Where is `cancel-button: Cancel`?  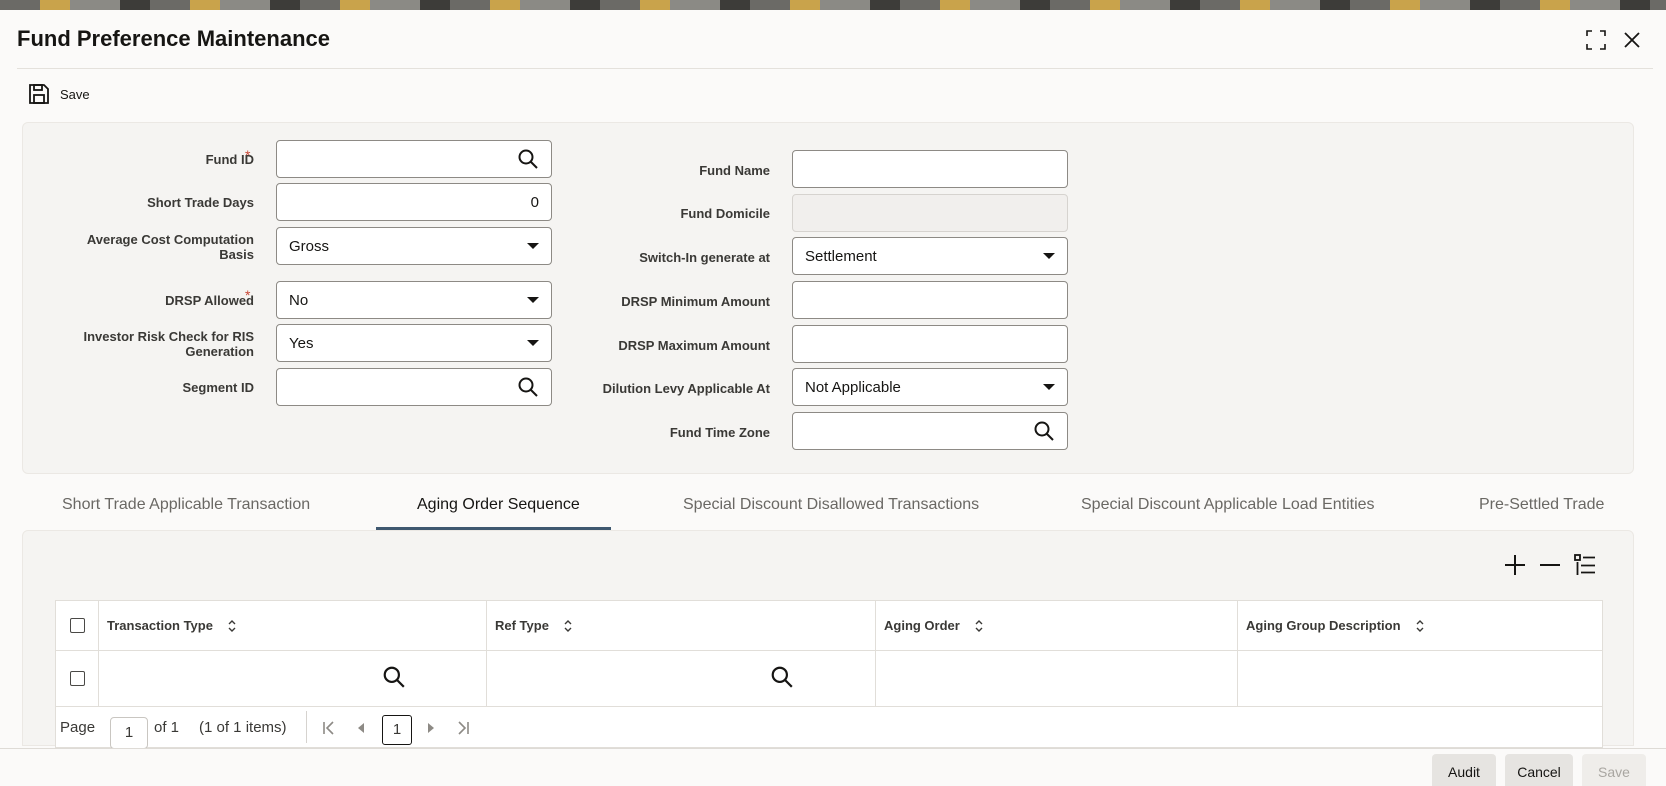 cancel-button: Cancel is located at coordinates (1539, 770).